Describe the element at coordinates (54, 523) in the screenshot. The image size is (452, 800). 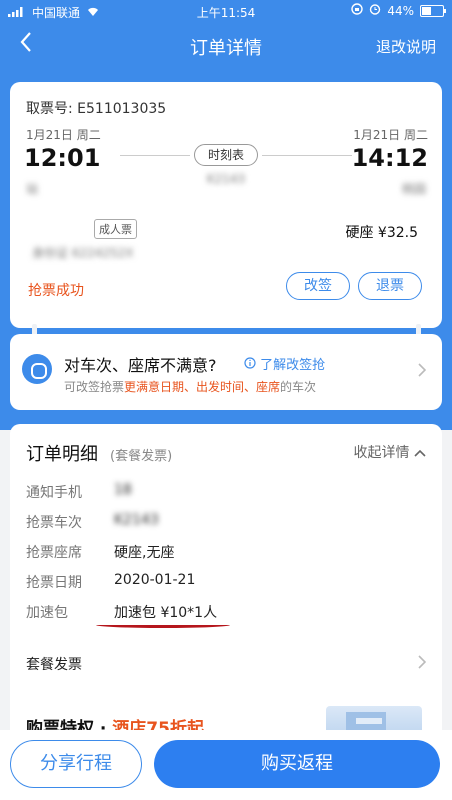
I see `row-label-train: 抢票车次` at that location.